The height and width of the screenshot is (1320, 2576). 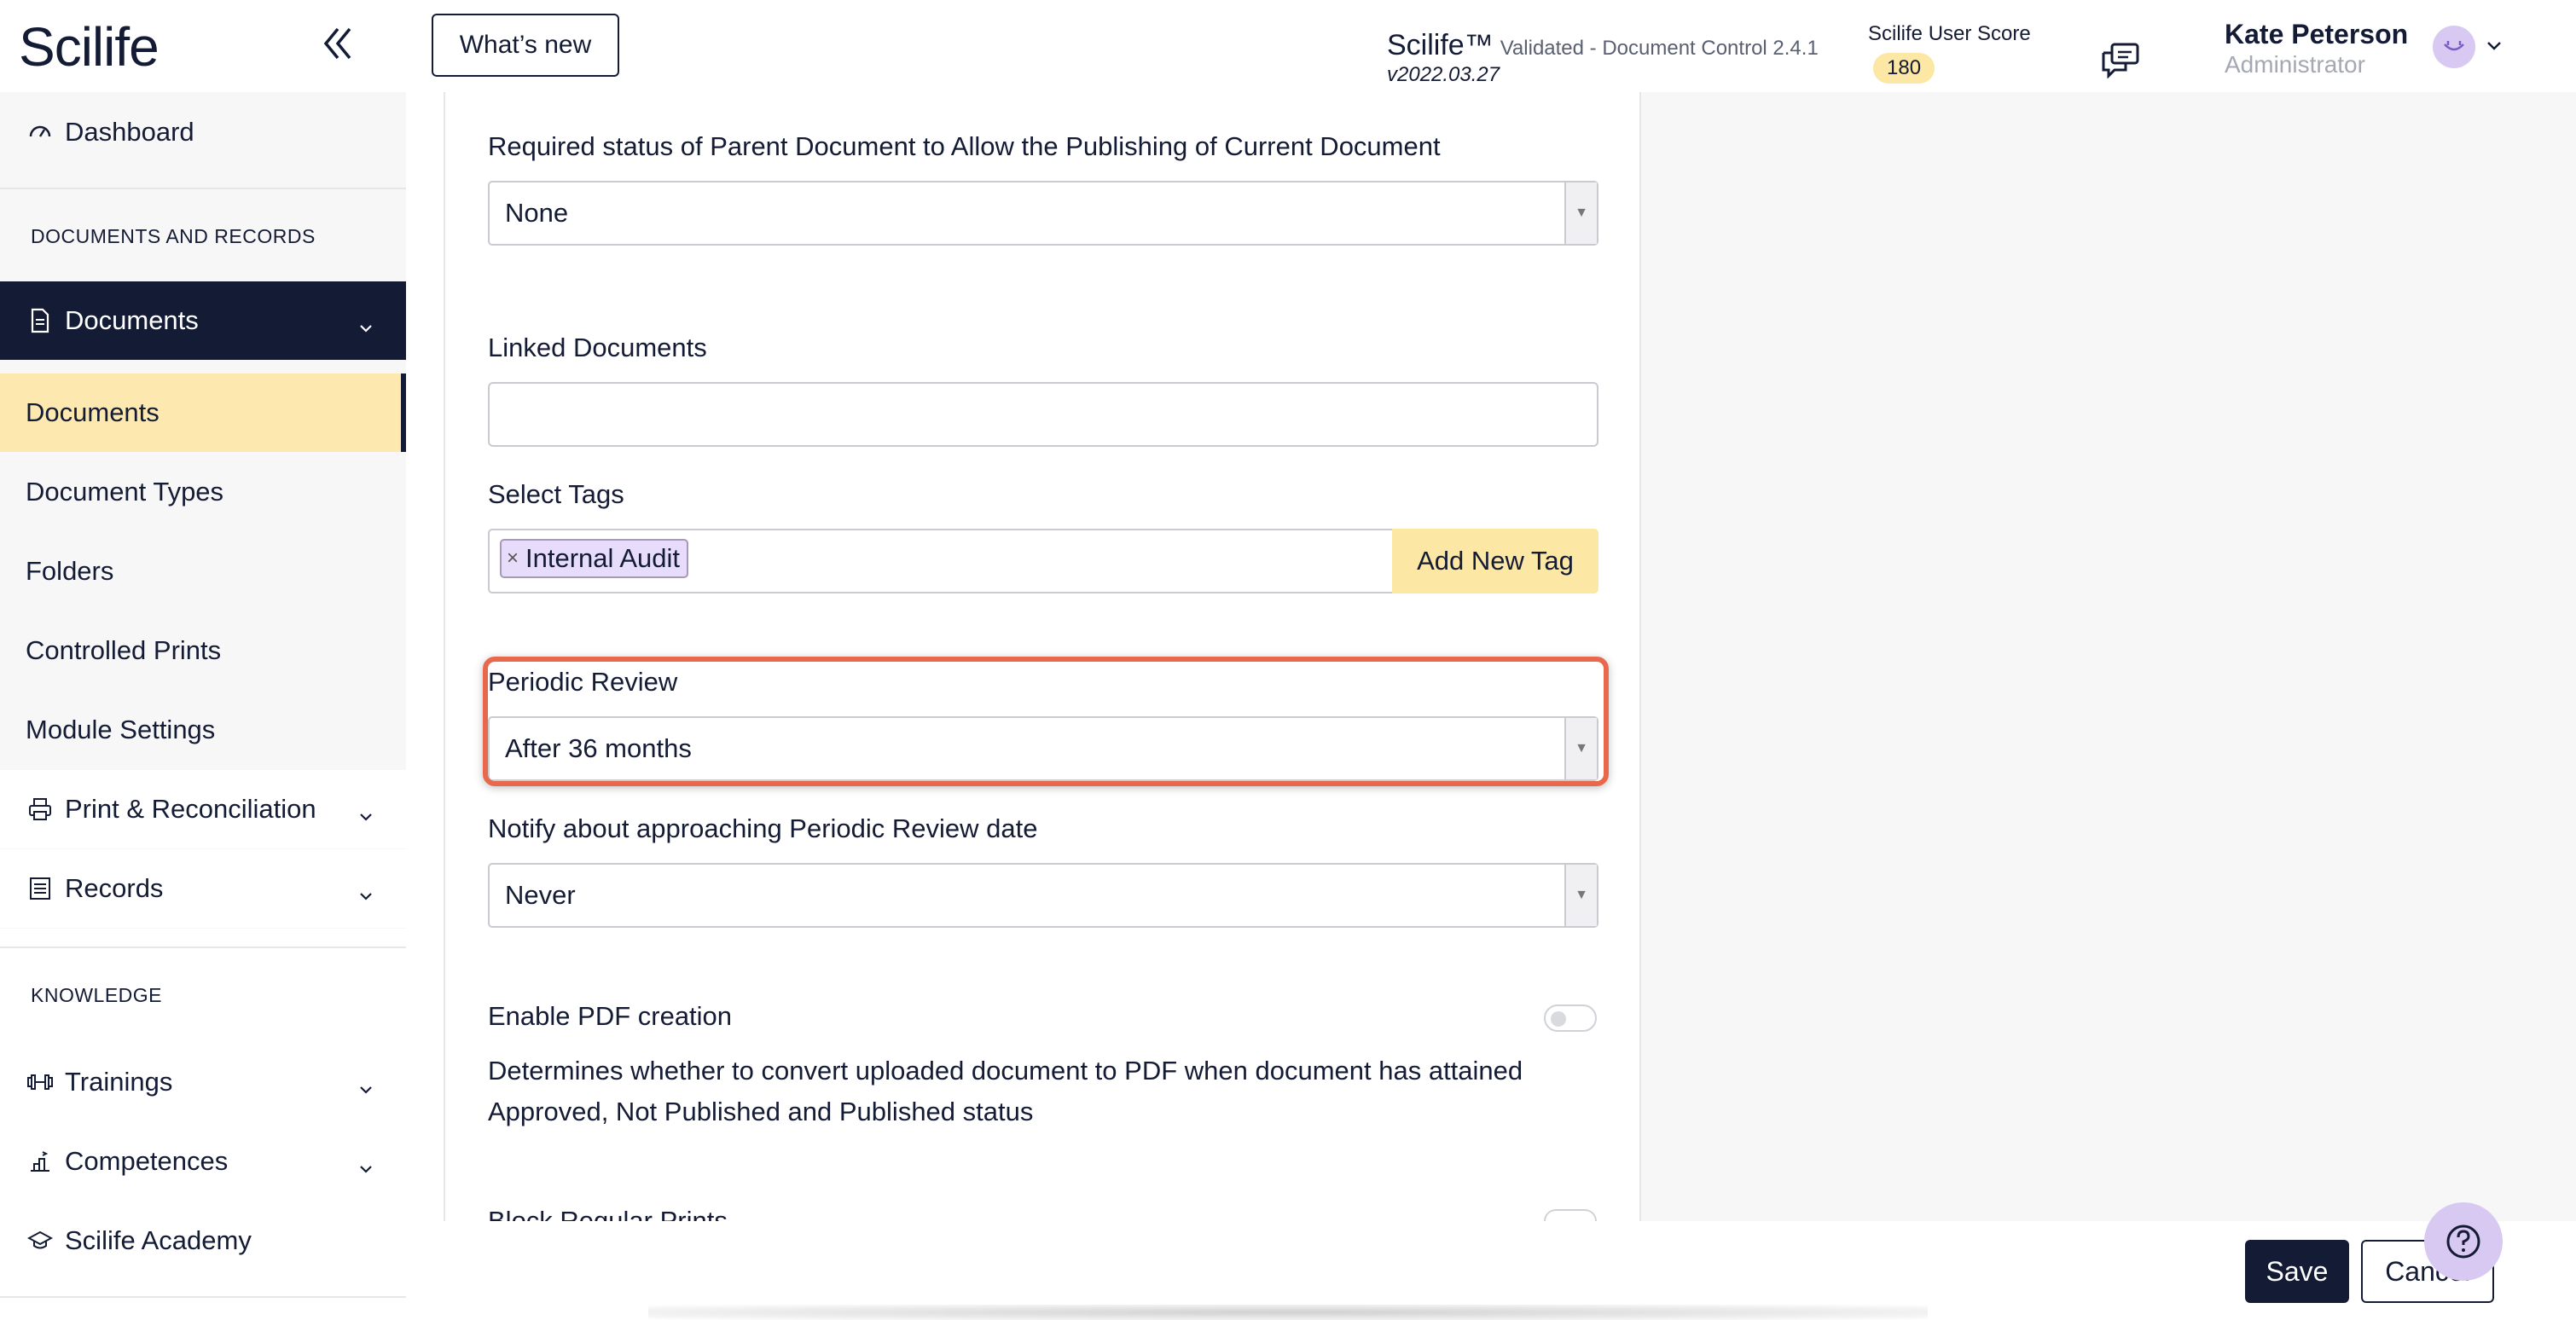 I want to click on pdf-creation-label: Enable PDF creation, so click(x=610, y=1016).